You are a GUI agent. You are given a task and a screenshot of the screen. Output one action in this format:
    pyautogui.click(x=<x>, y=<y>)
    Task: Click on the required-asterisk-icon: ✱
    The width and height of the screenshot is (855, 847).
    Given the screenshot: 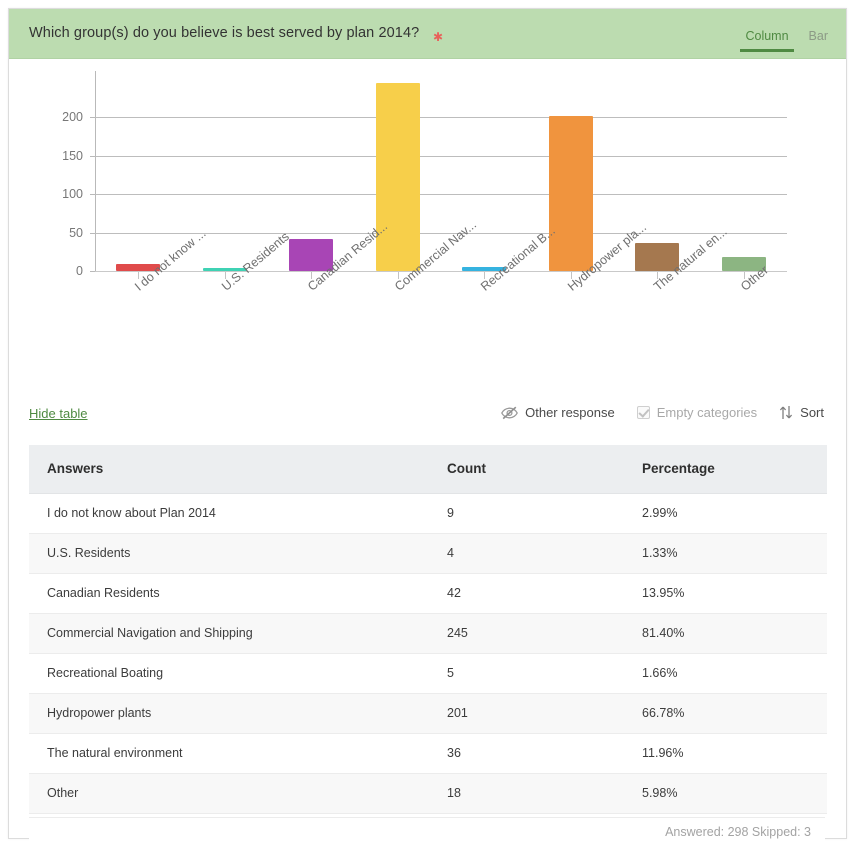 What is the action you would take?
    pyautogui.click(x=438, y=37)
    